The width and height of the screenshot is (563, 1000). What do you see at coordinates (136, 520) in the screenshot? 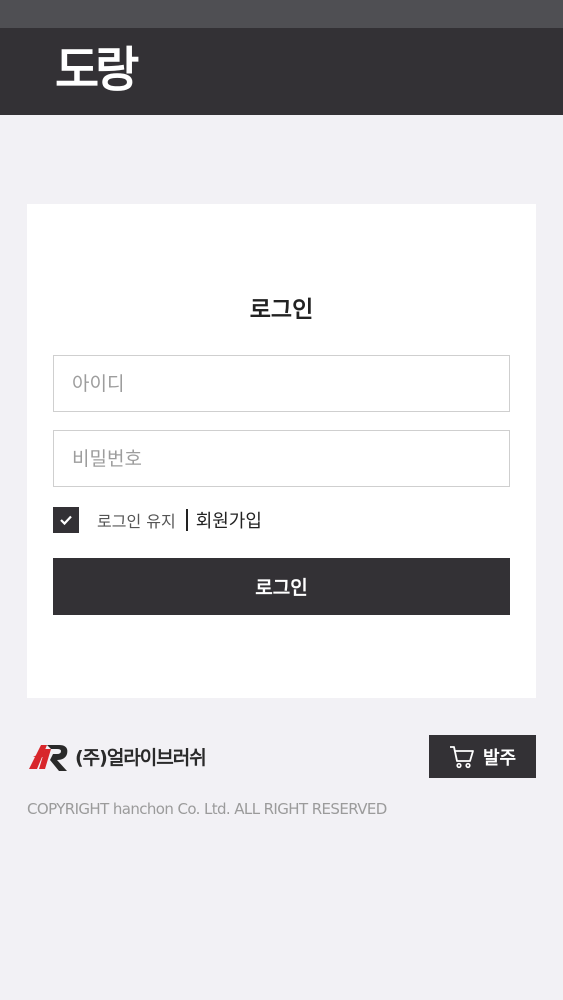
I see `keep-login-label: 로그인 유지` at bounding box center [136, 520].